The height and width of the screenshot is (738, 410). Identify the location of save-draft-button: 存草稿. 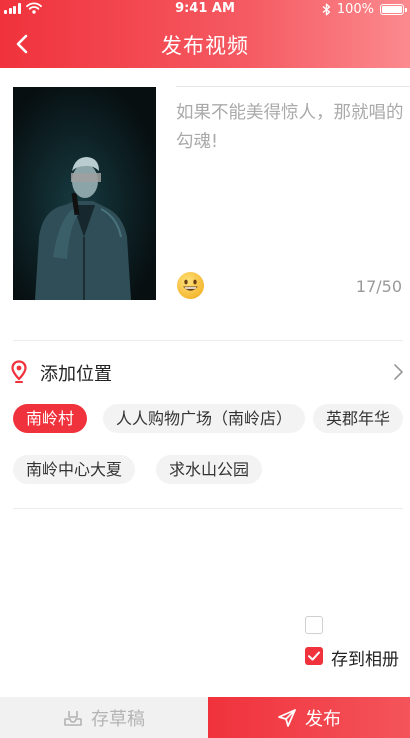
(104, 717).